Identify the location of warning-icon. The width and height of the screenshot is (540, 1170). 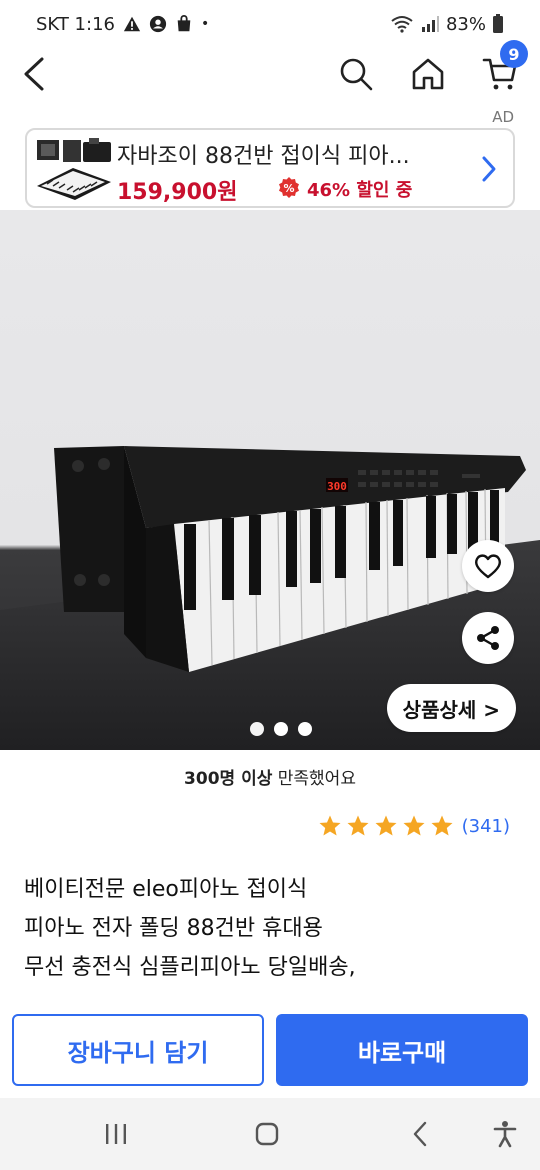
(132, 24).